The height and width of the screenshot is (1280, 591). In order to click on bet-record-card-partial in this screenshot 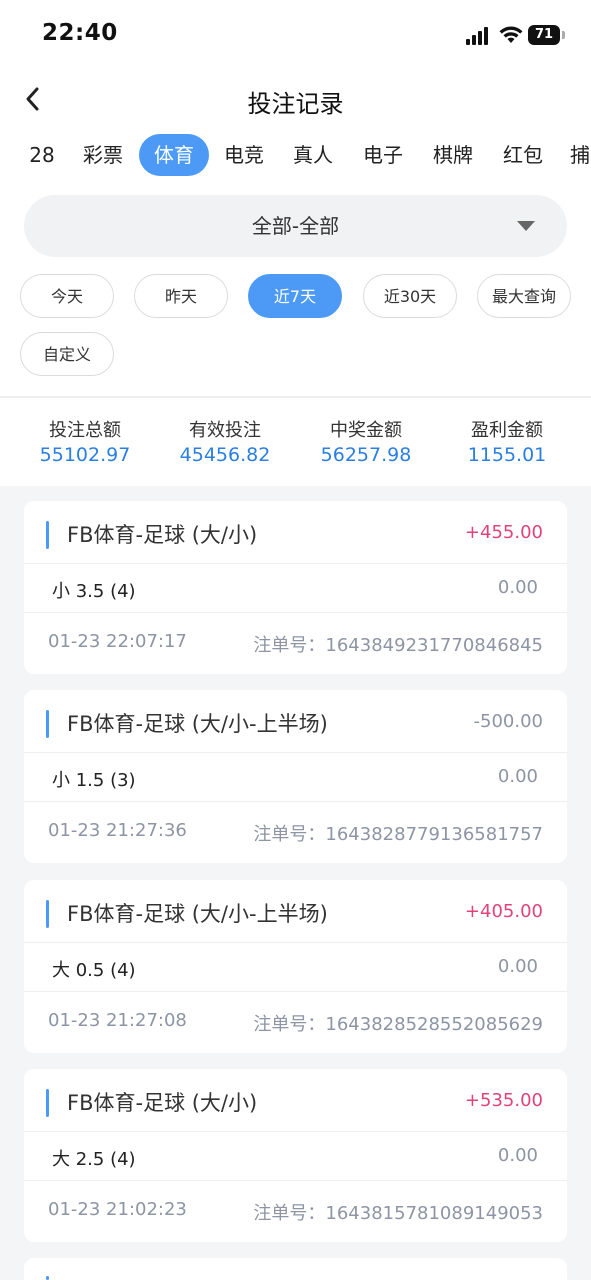, I will do `click(295, 1269)`.